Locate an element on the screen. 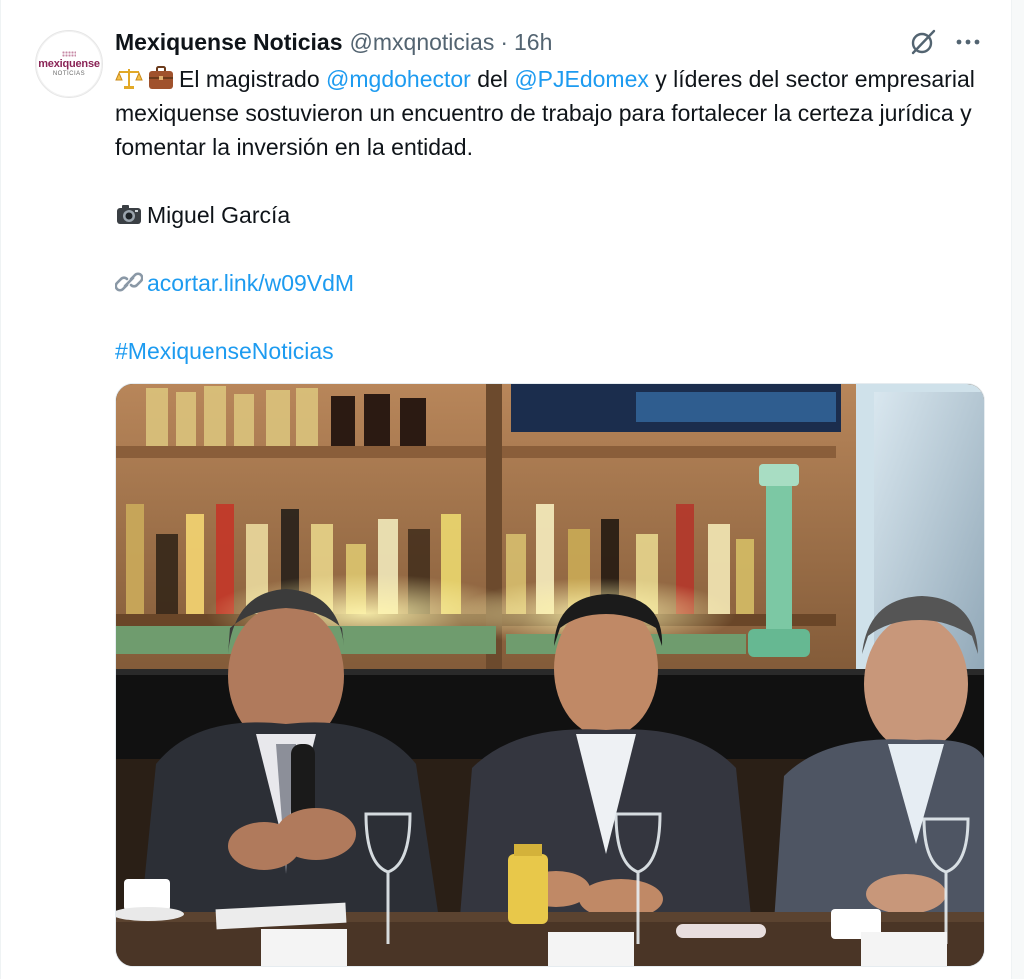 This screenshot has height=979, width=1024. text-line1-mid: del is located at coordinates (492, 79).